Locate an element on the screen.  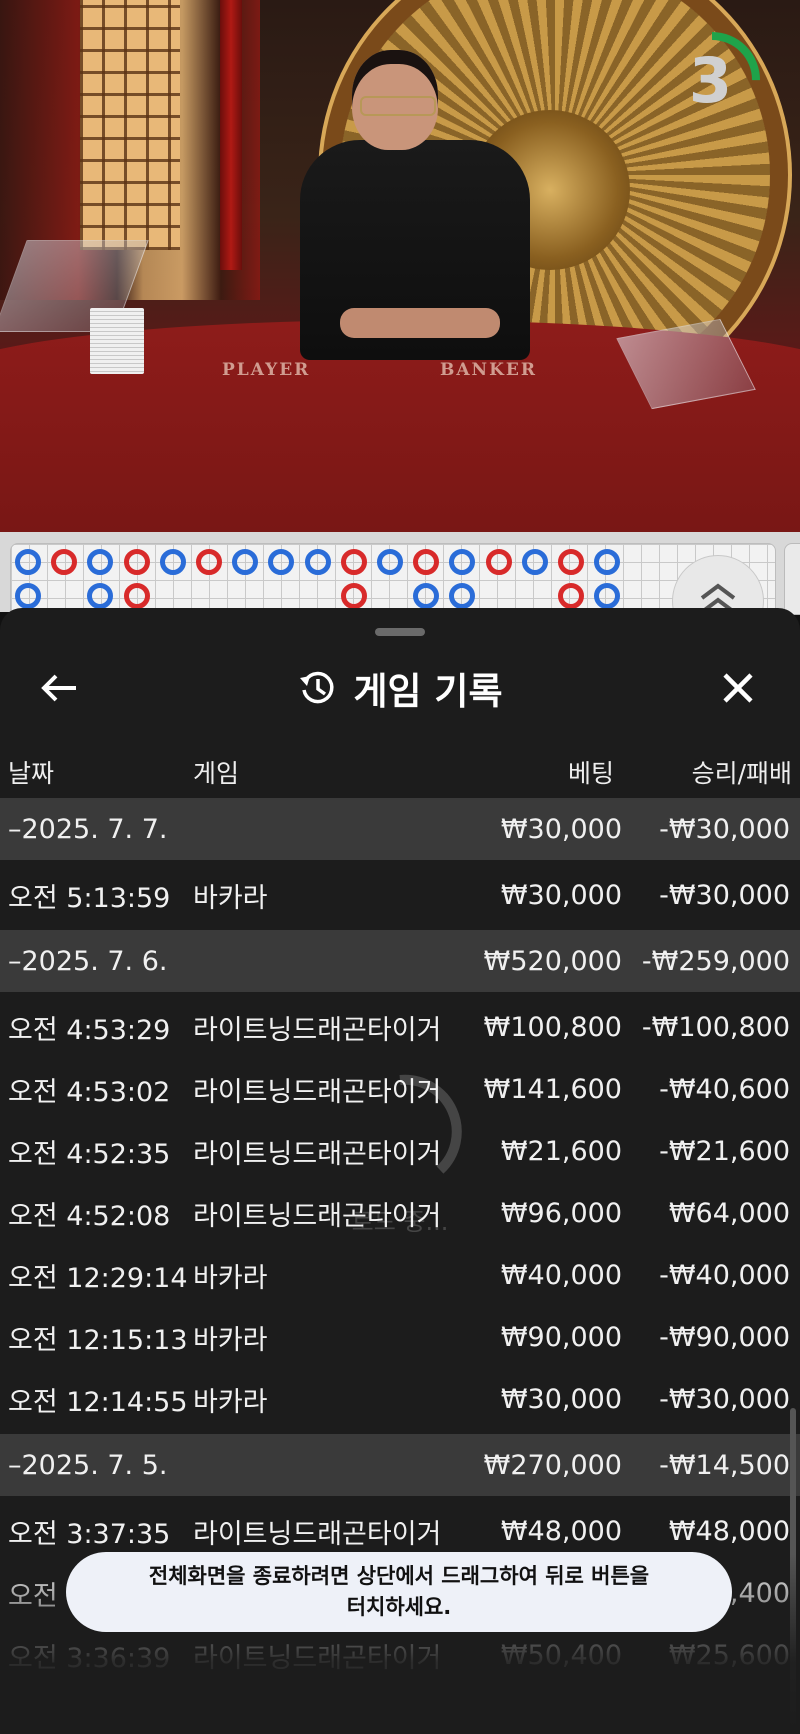
row-time: 오전 4:52:08 is located at coordinates (89, 1216).